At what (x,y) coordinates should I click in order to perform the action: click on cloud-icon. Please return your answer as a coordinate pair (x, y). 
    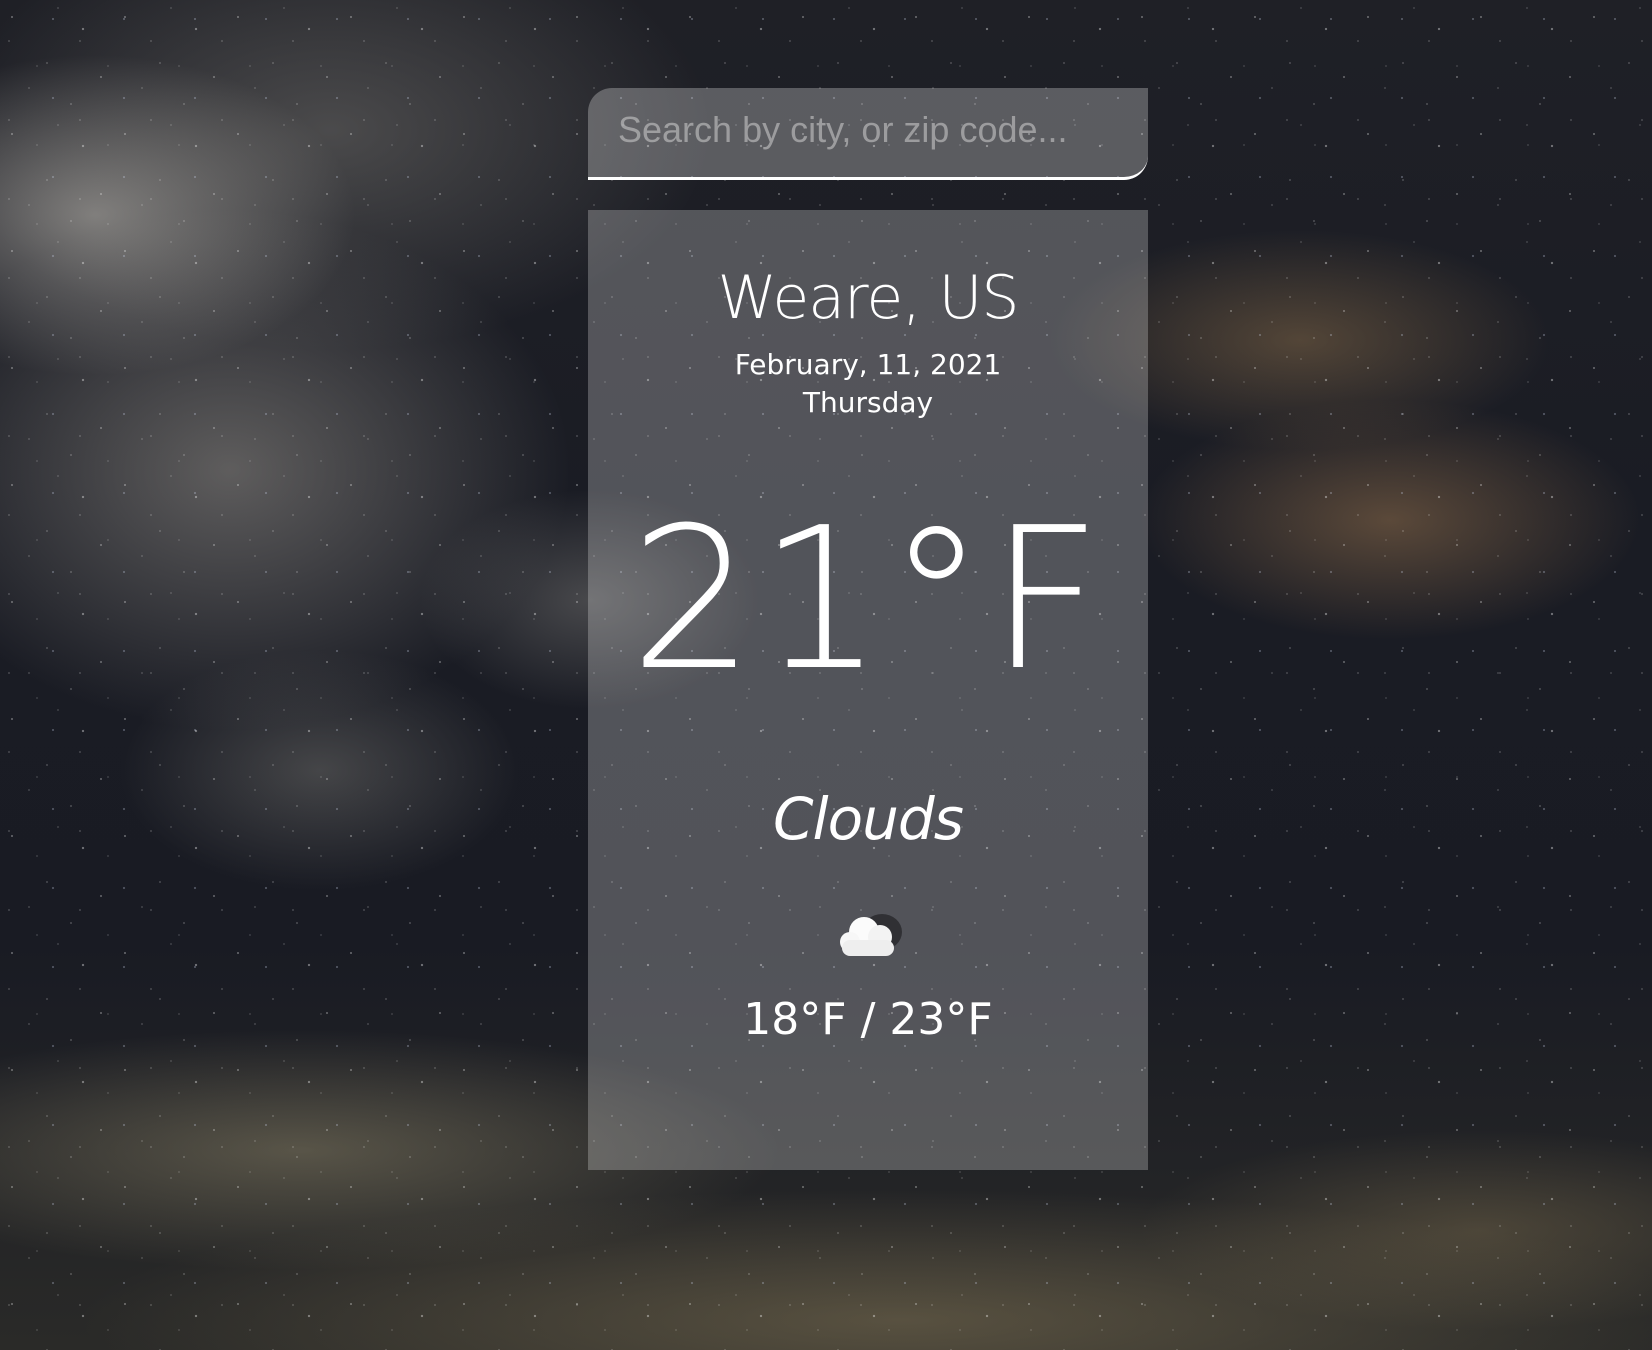
    Looking at the image, I should click on (870, 935).